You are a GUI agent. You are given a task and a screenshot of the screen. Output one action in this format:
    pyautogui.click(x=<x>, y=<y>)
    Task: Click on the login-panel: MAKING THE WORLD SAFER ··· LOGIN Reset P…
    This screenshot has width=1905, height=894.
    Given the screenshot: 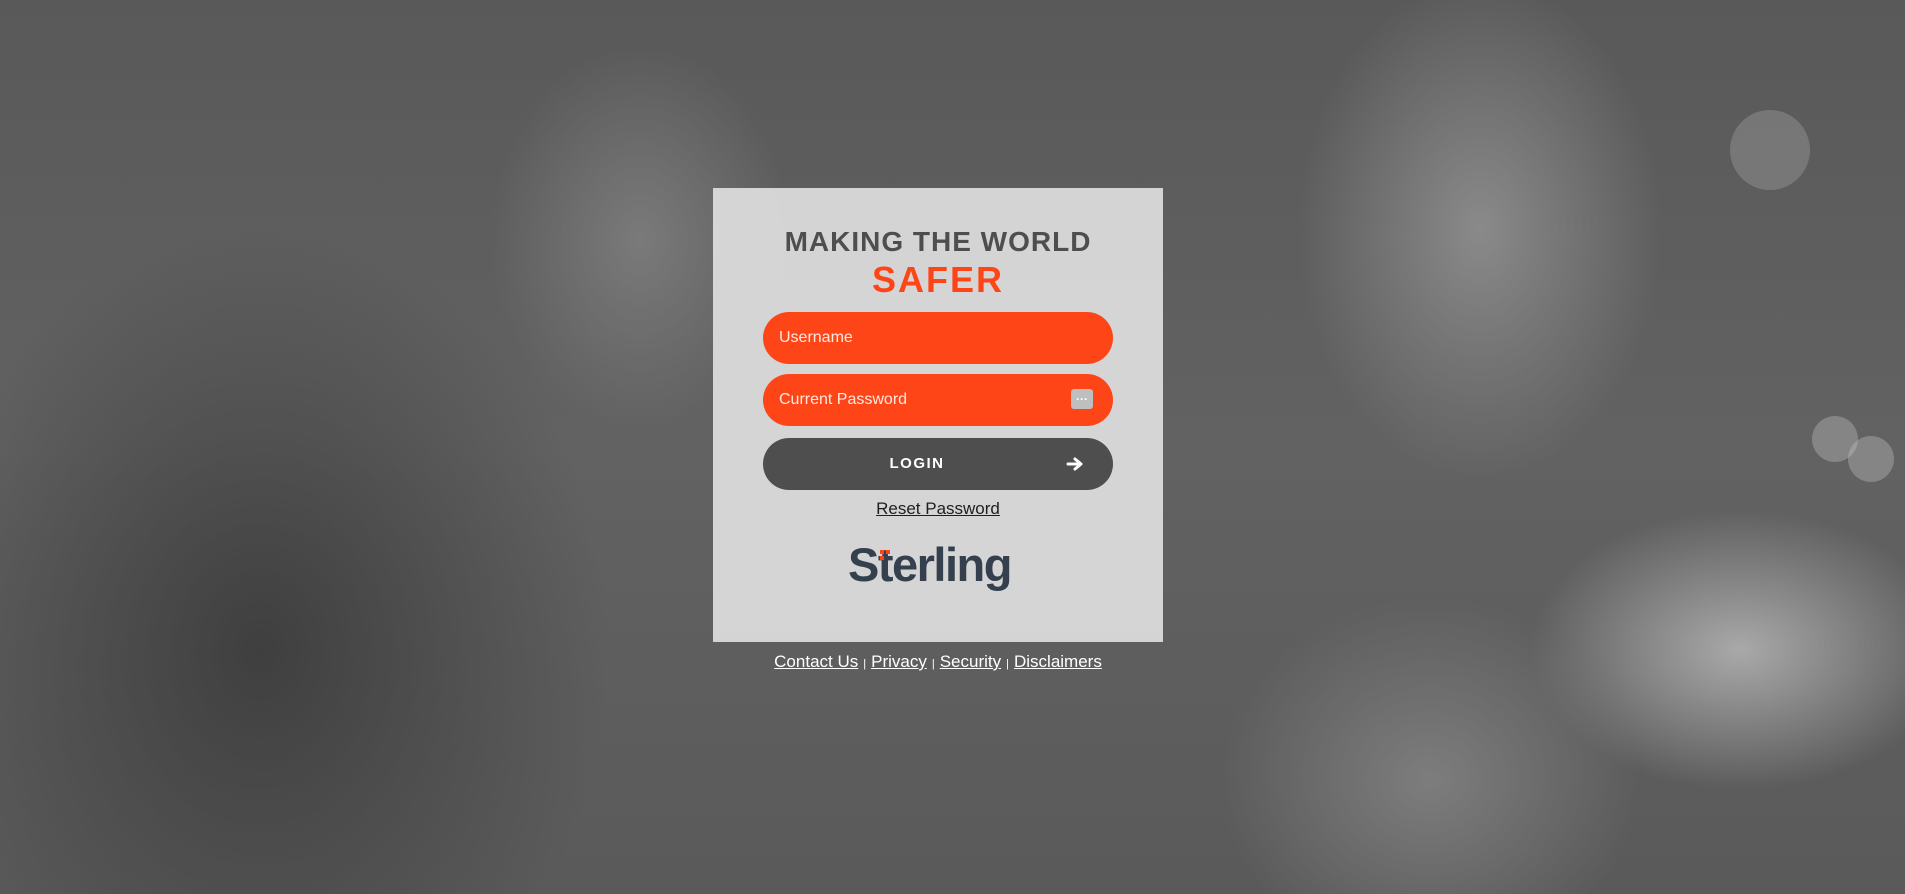 What is the action you would take?
    pyautogui.click(x=938, y=415)
    